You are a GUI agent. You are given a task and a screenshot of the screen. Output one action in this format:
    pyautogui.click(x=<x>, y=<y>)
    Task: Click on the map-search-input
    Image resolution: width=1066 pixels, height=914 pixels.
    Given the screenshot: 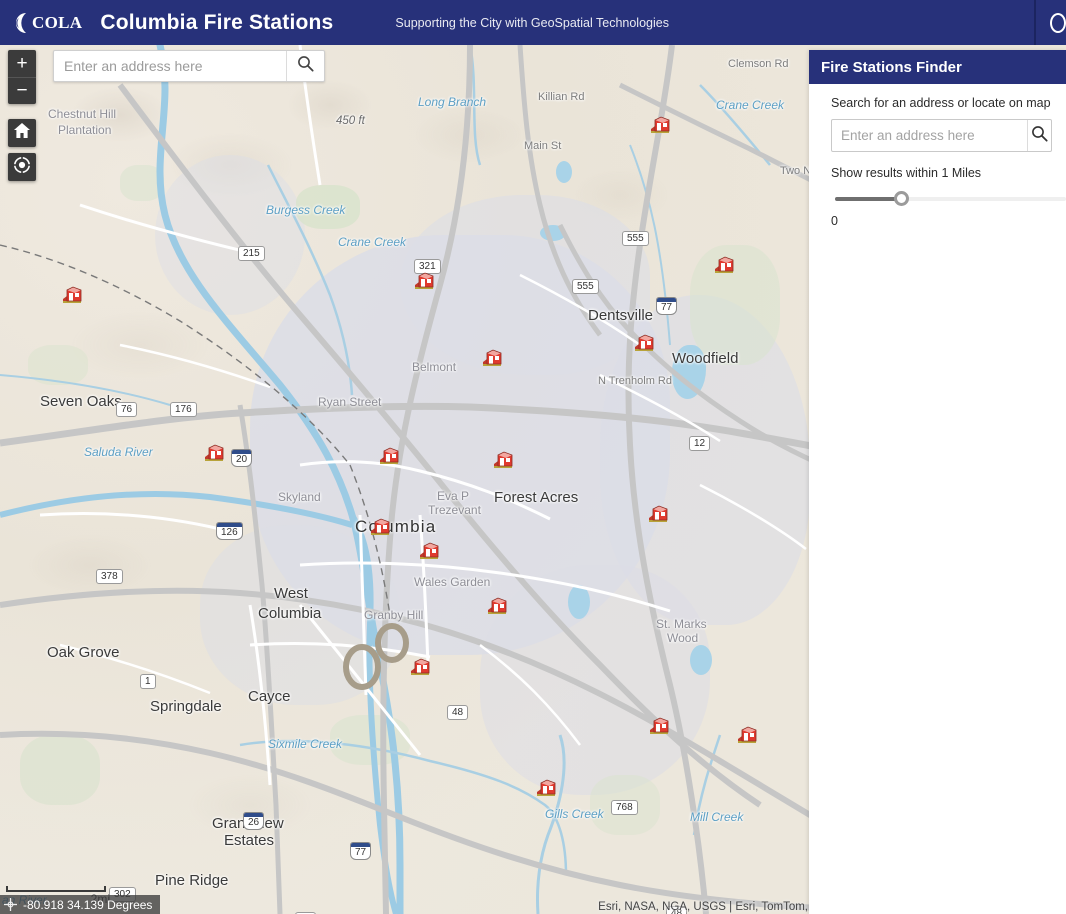 What is the action you would take?
    pyautogui.click(x=170, y=66)
    